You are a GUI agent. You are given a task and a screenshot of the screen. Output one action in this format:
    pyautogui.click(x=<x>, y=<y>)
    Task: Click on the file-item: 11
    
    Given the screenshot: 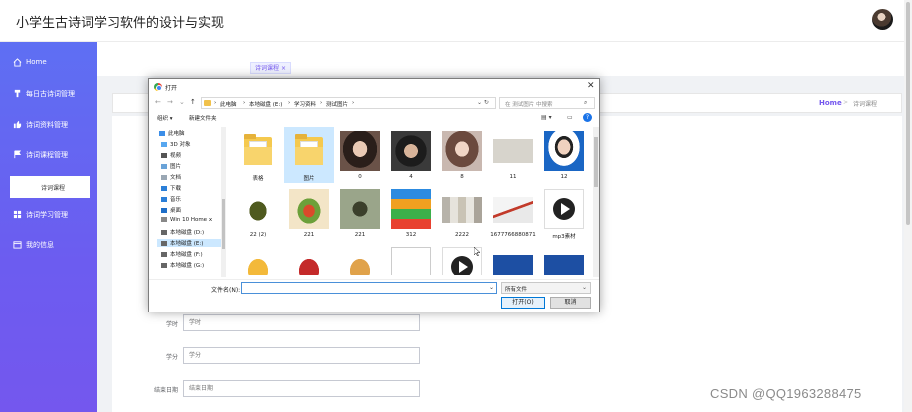 What is the action you would take?
    pyautogui.click(x=513, y=155)
    